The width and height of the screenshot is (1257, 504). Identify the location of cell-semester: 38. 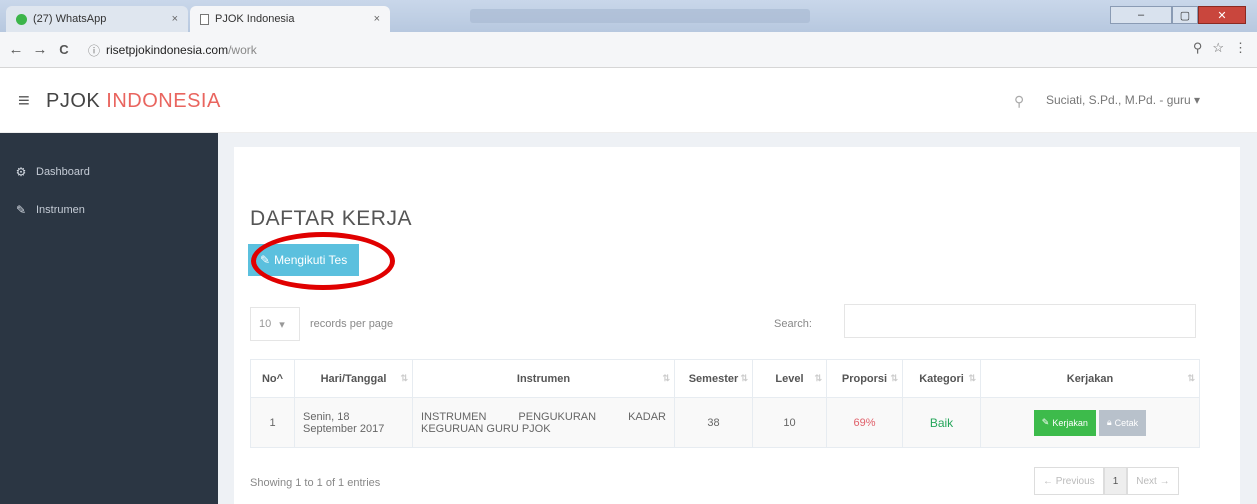
(713, 422).